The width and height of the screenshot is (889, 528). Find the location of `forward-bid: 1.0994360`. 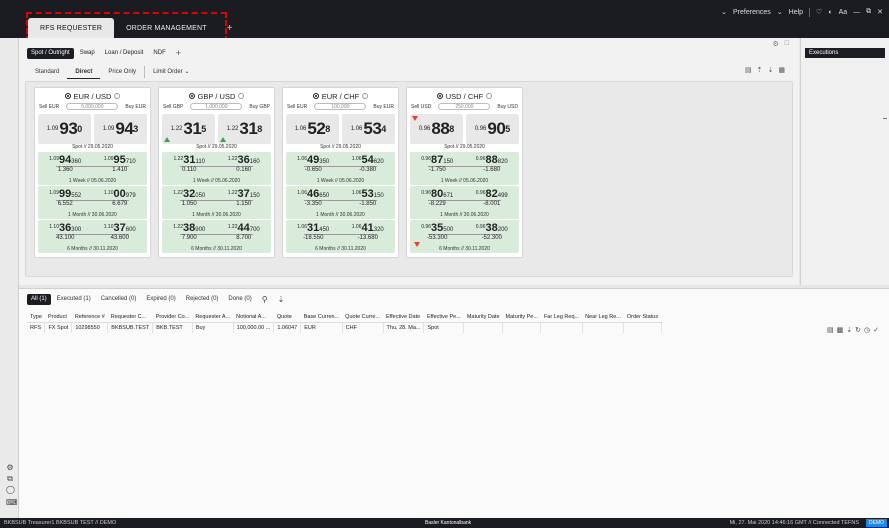

forward-bid: 1.0994360 is located at coordinates (65, 160).